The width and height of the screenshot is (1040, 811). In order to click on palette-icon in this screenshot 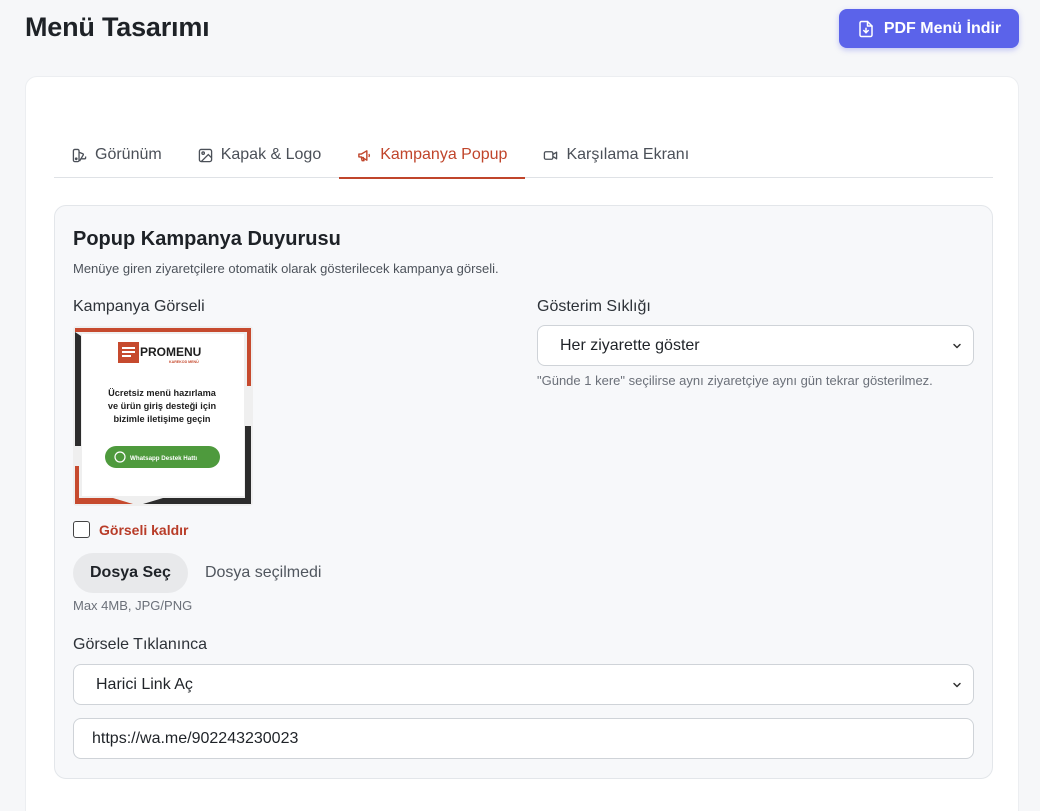, I will do `click(79, 155)`.